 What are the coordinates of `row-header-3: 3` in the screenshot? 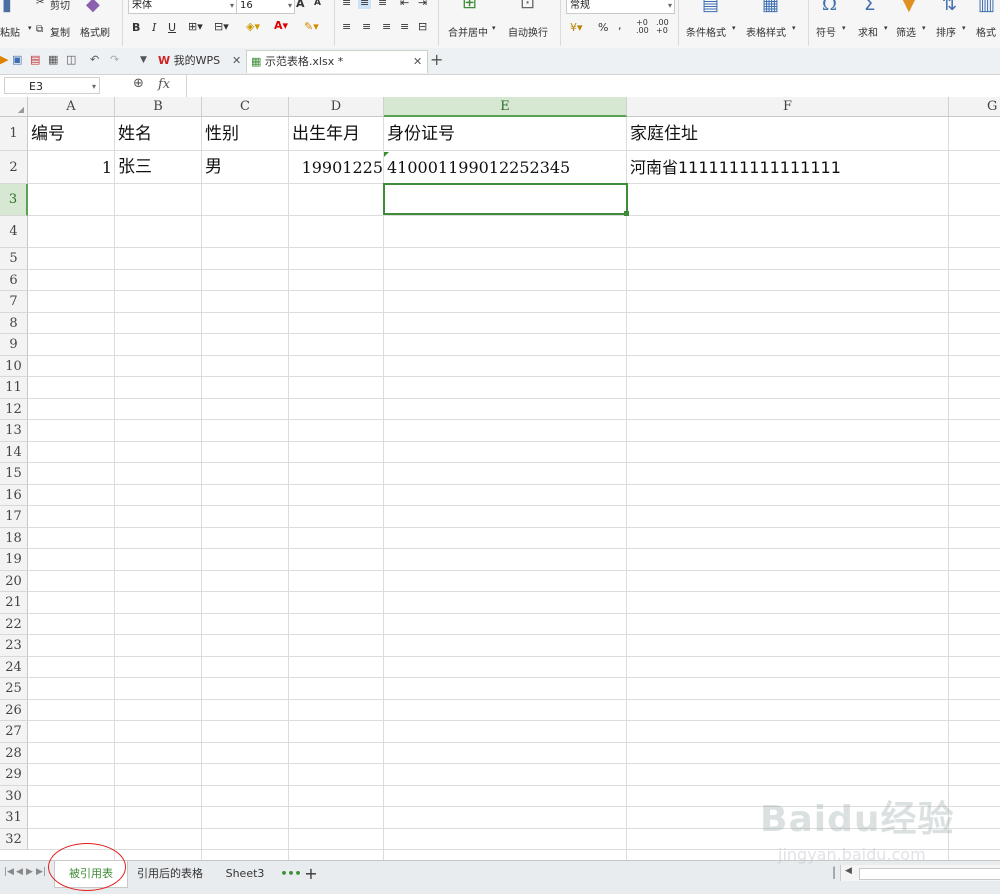 It's located at (14, 200).